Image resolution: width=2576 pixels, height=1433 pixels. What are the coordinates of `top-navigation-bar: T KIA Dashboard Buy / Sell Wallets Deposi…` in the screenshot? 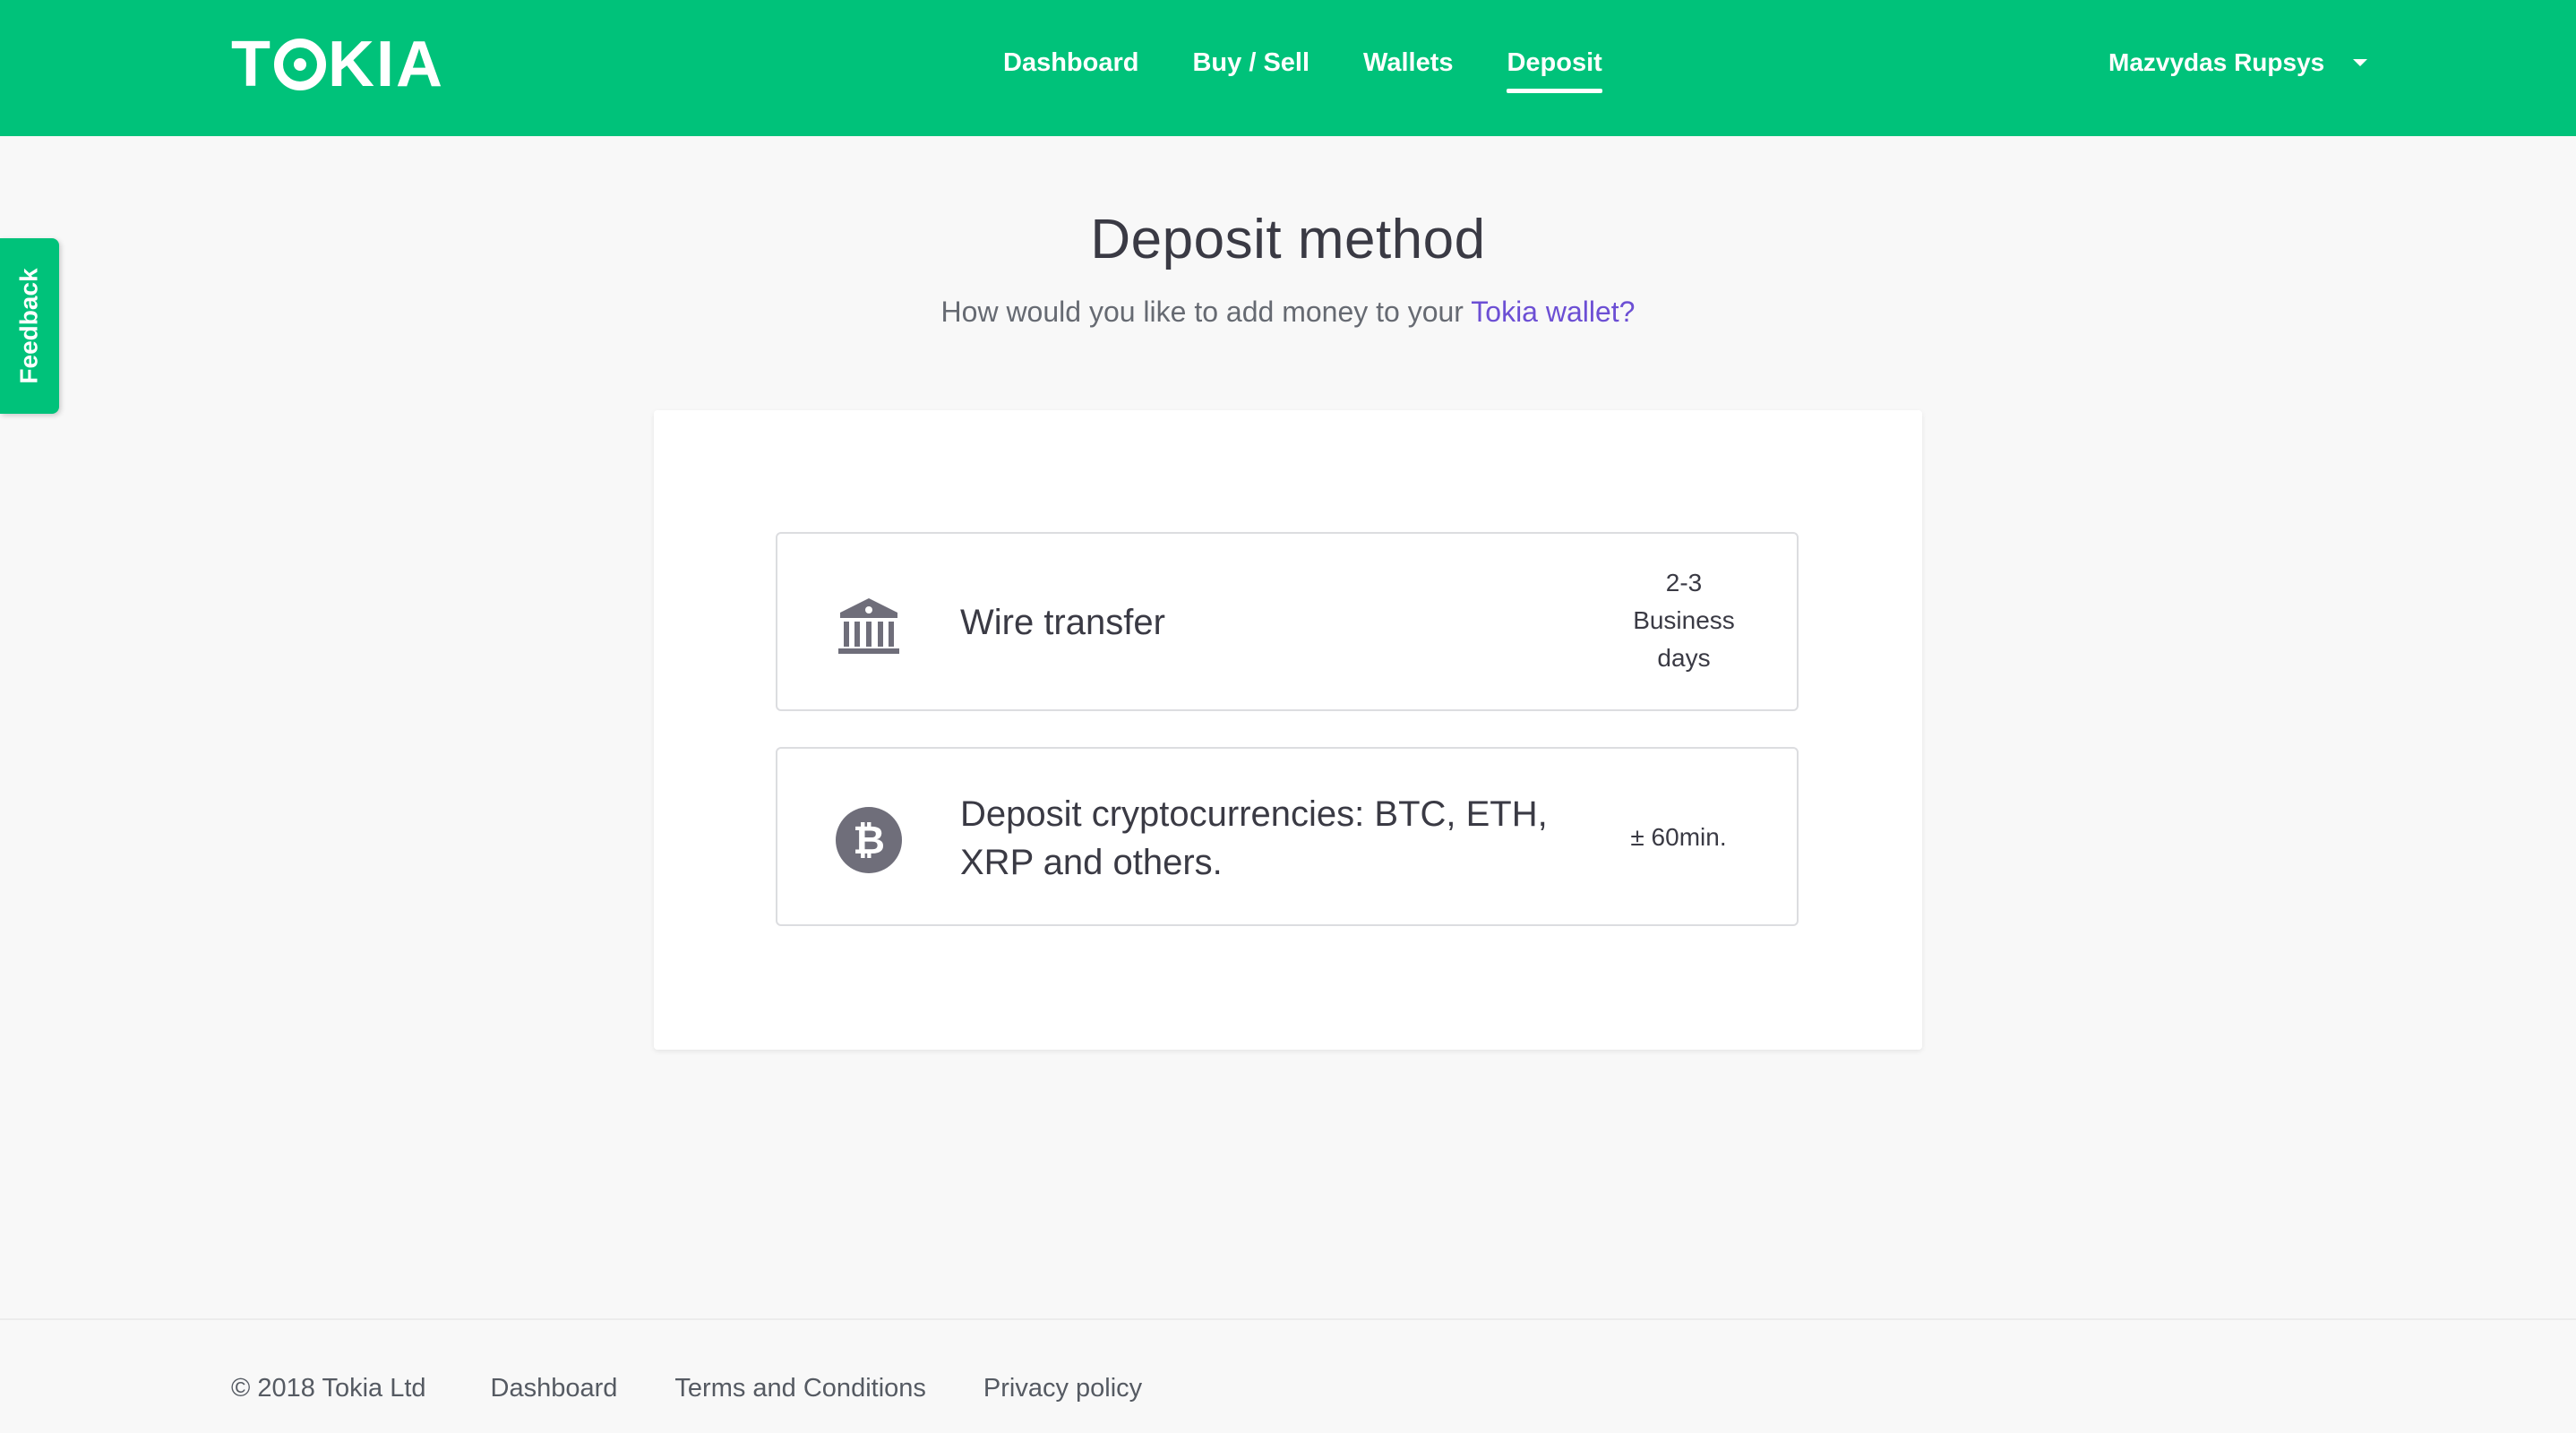 It's located at (1288, 68).